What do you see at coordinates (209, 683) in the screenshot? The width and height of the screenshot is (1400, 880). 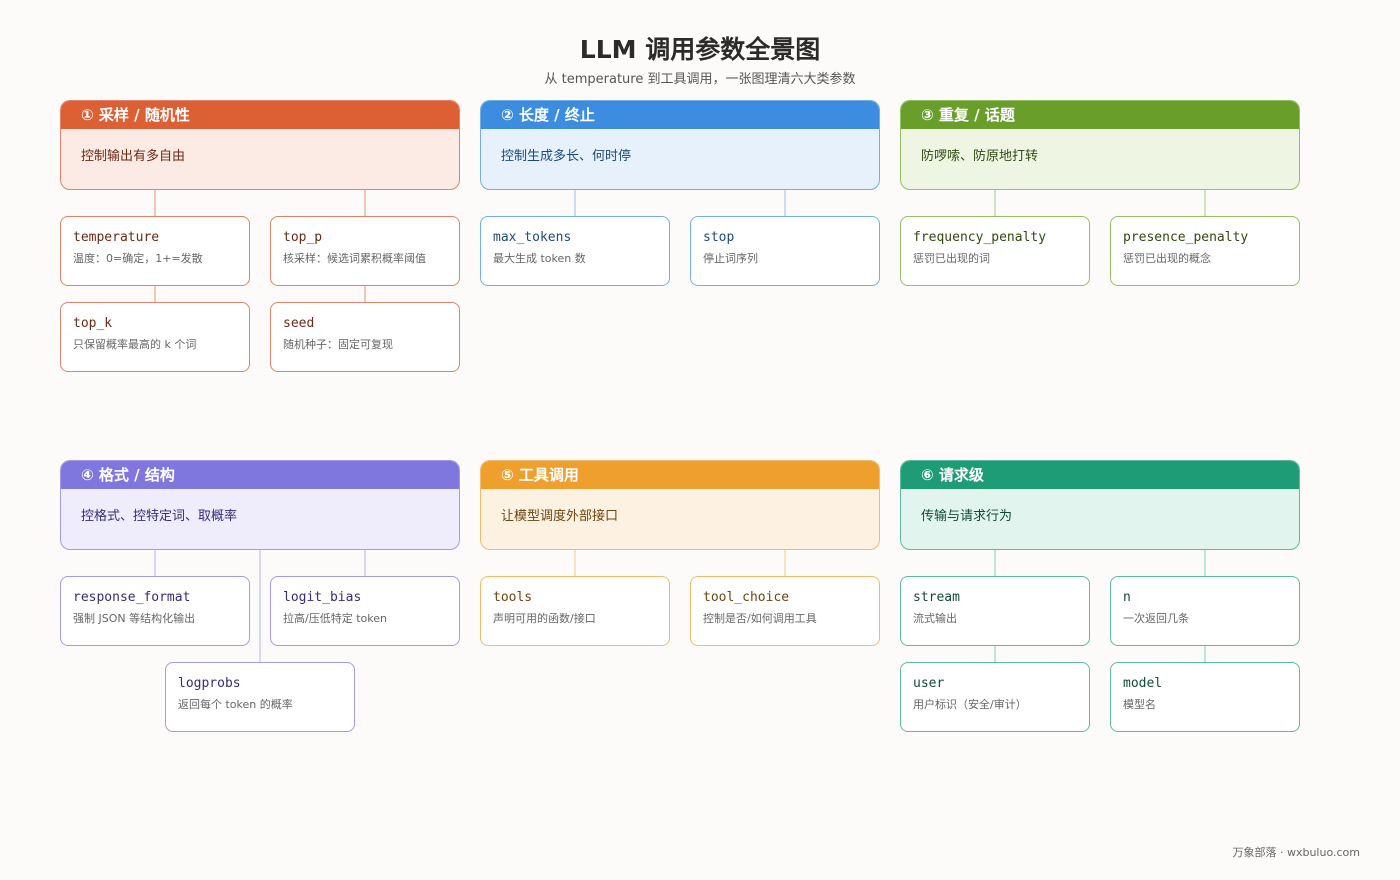 I see `param-name: logprobs` at bounding box center [209, 683].